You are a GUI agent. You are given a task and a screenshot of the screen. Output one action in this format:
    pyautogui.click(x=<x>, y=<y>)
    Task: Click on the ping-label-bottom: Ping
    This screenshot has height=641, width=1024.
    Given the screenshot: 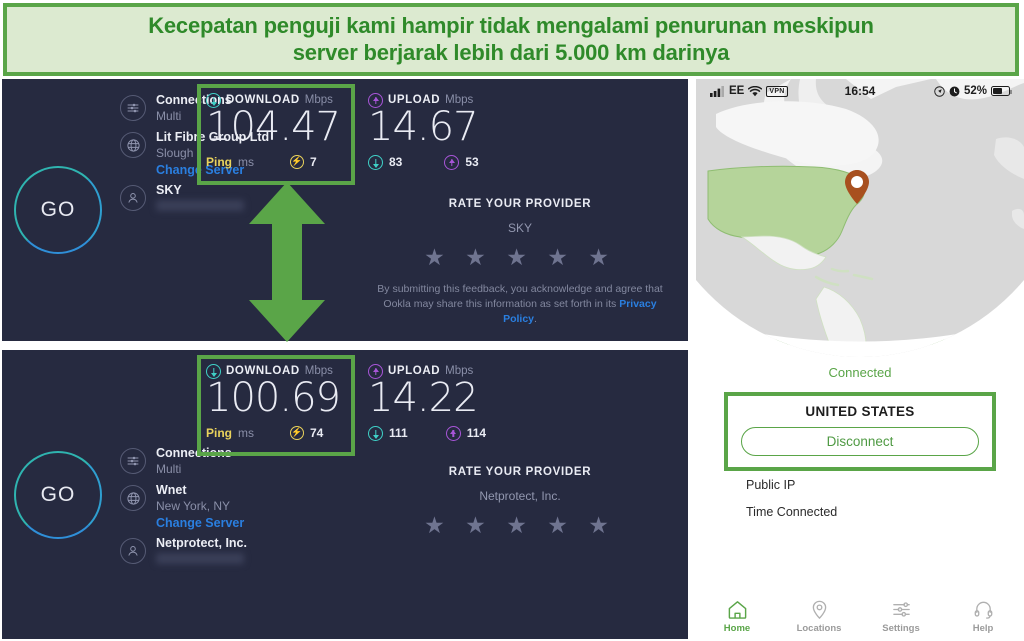 What is the action you would take?
    pyautogui.click(x=219, y=432)
    